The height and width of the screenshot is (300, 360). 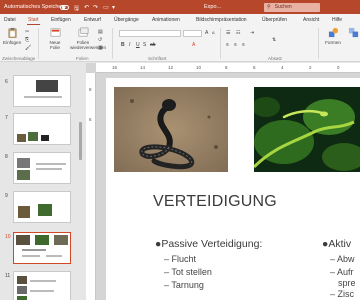 I want to click on paste-label: Einfügen, so click(x=12, y=42).